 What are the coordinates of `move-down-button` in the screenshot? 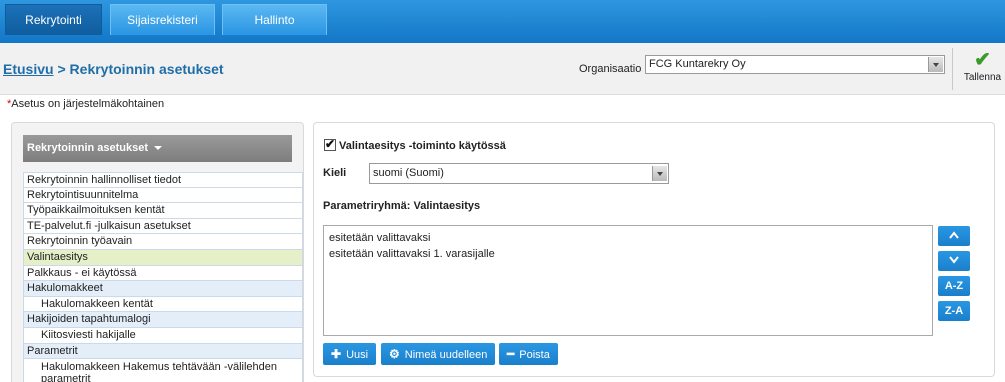 It's located at (954, 261).